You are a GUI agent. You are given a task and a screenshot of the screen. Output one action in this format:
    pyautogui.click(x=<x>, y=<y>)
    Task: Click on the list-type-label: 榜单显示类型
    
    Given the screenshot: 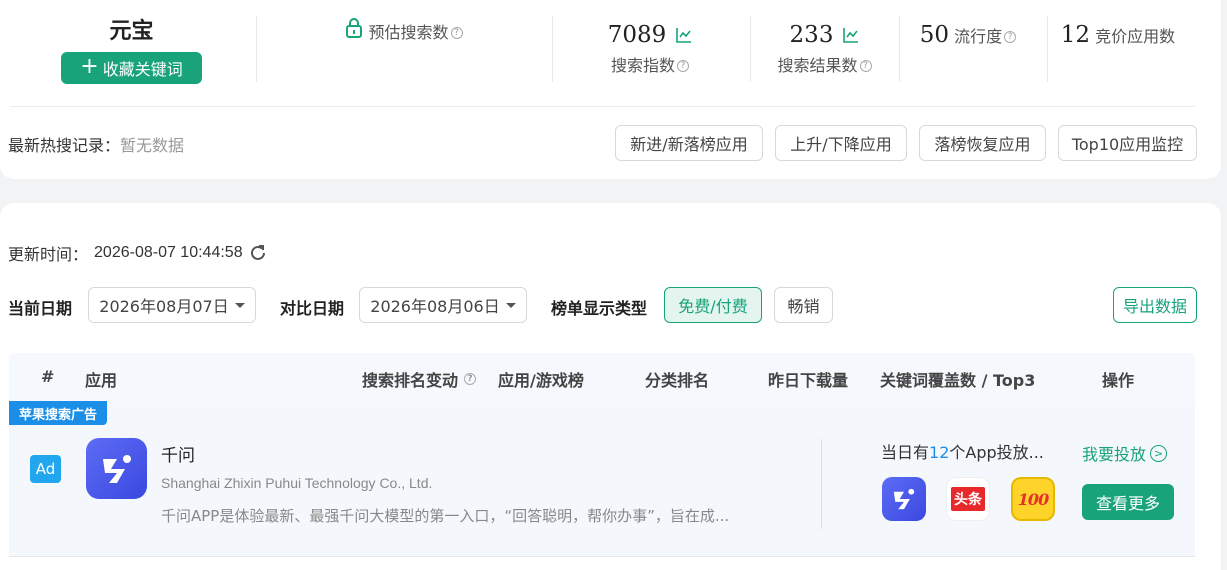 What is the action you would take?
    pyautogui.click(x=599, y=308)
    